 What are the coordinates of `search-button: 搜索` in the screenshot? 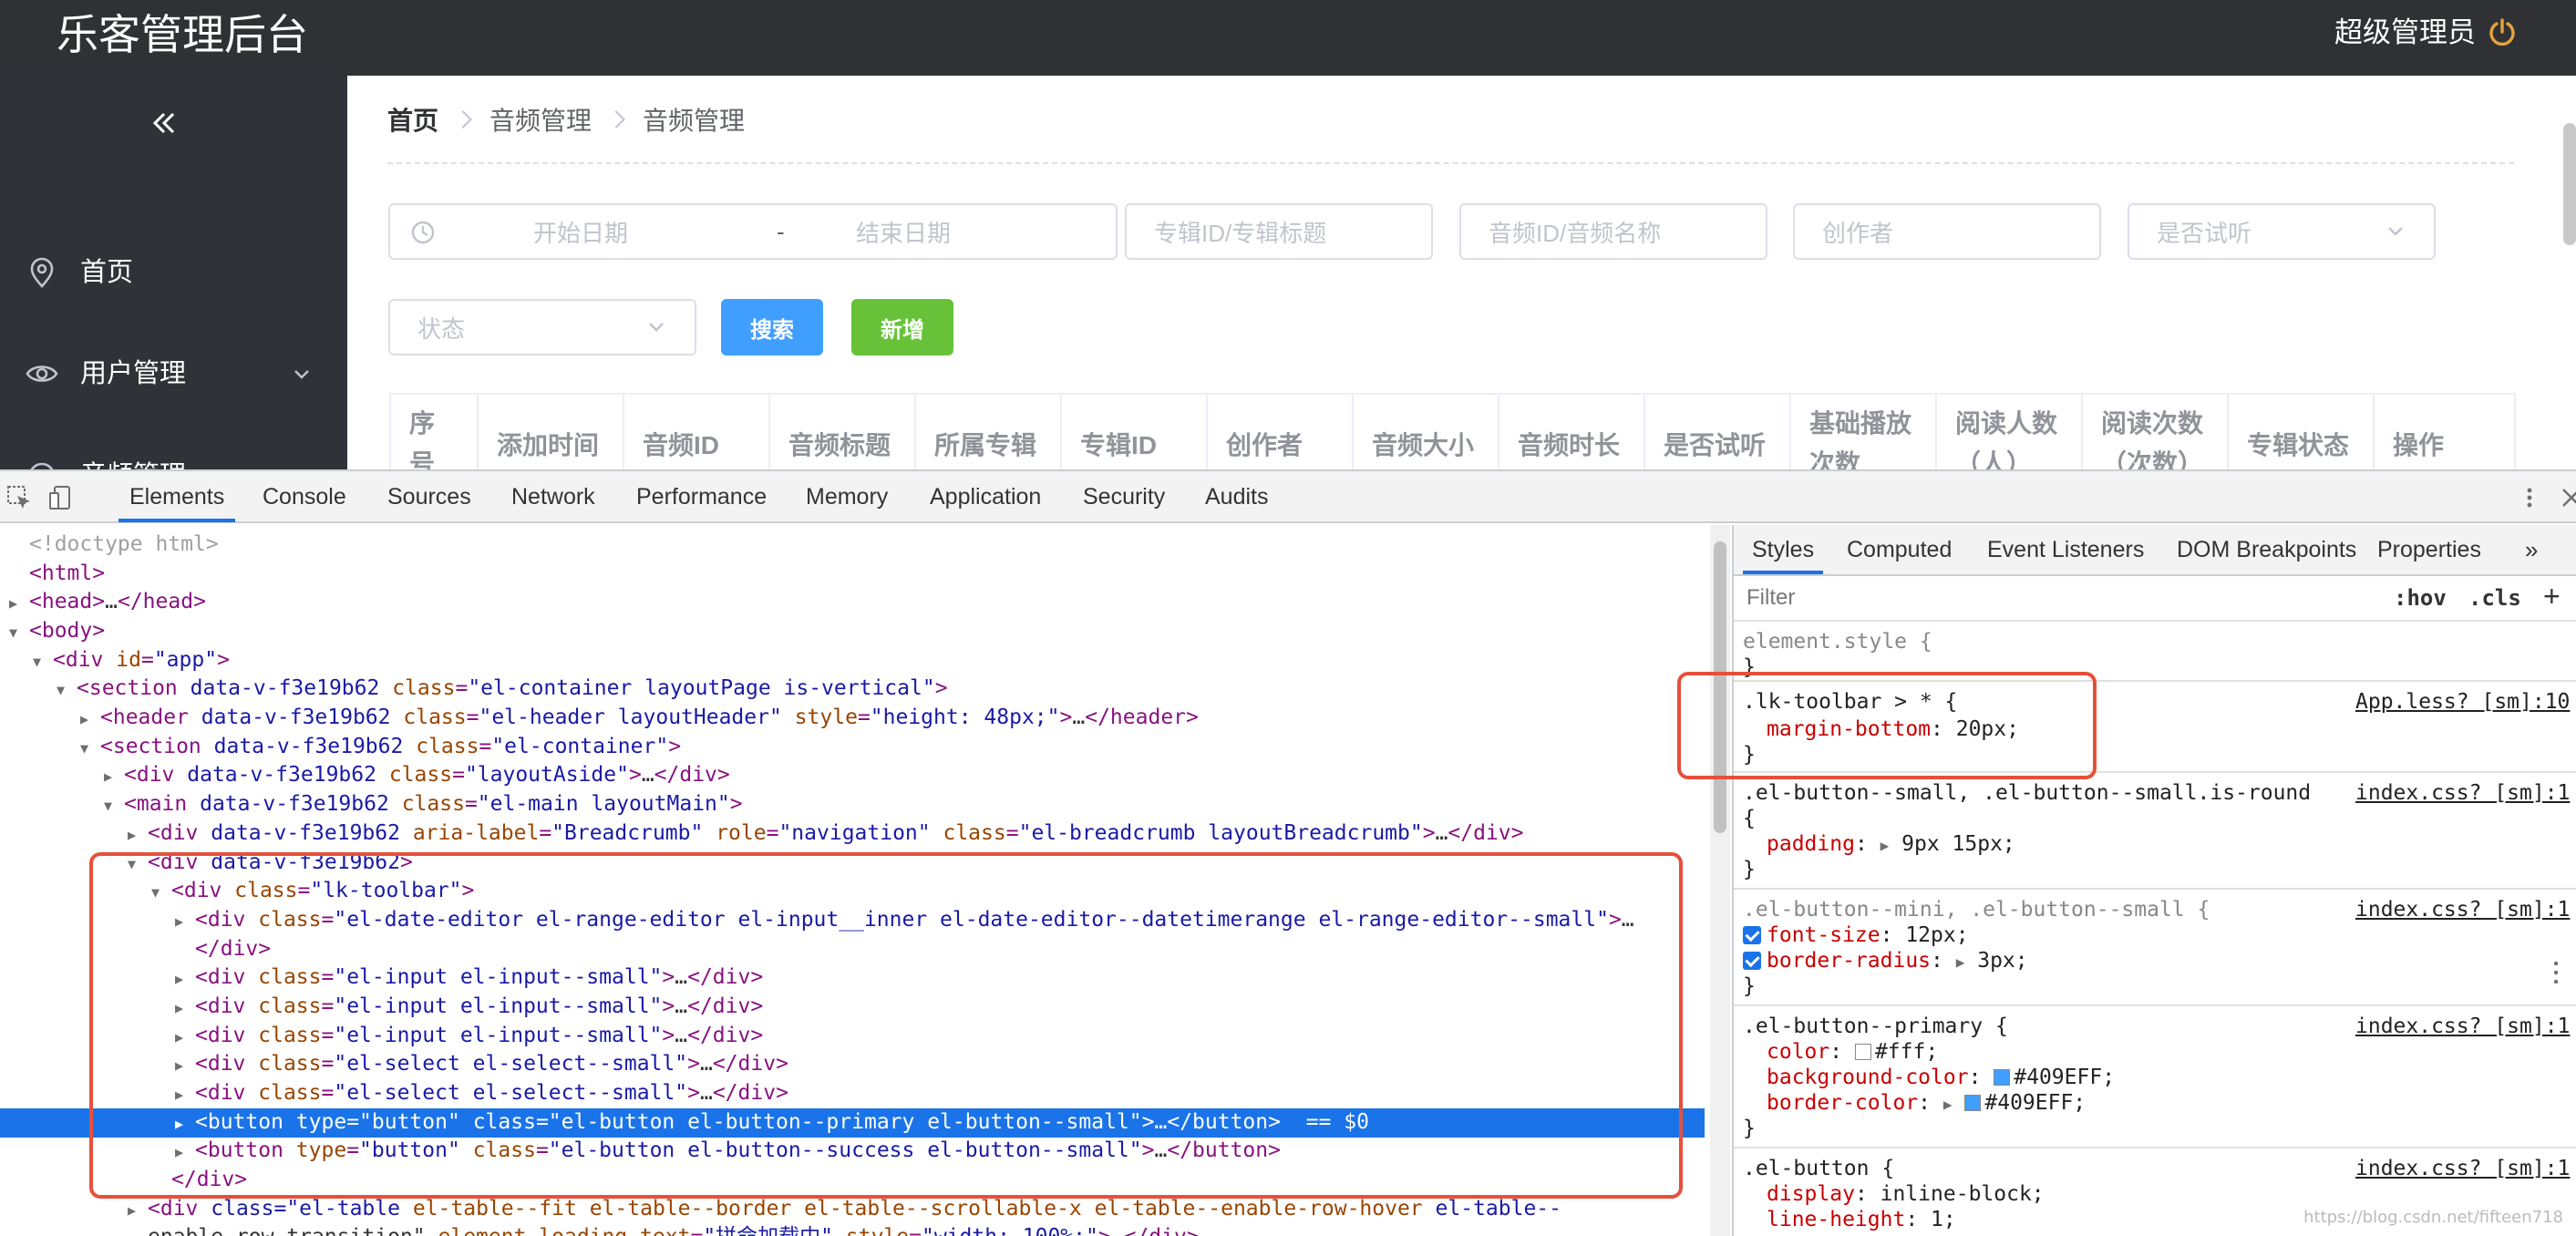 It's located at (772, 327).